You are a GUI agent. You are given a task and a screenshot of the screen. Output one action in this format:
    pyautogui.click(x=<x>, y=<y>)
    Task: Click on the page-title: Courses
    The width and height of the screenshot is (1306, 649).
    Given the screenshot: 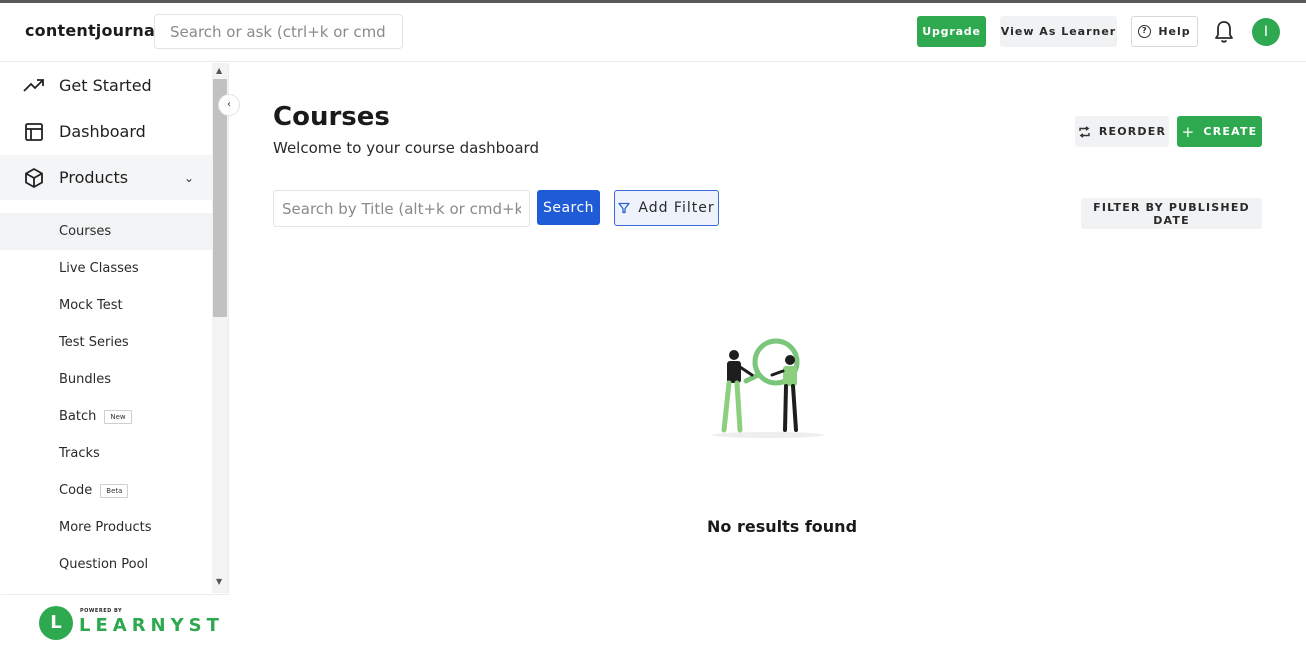 What is the action you would take?
    pyautogui.click(x=331, y=117)
    